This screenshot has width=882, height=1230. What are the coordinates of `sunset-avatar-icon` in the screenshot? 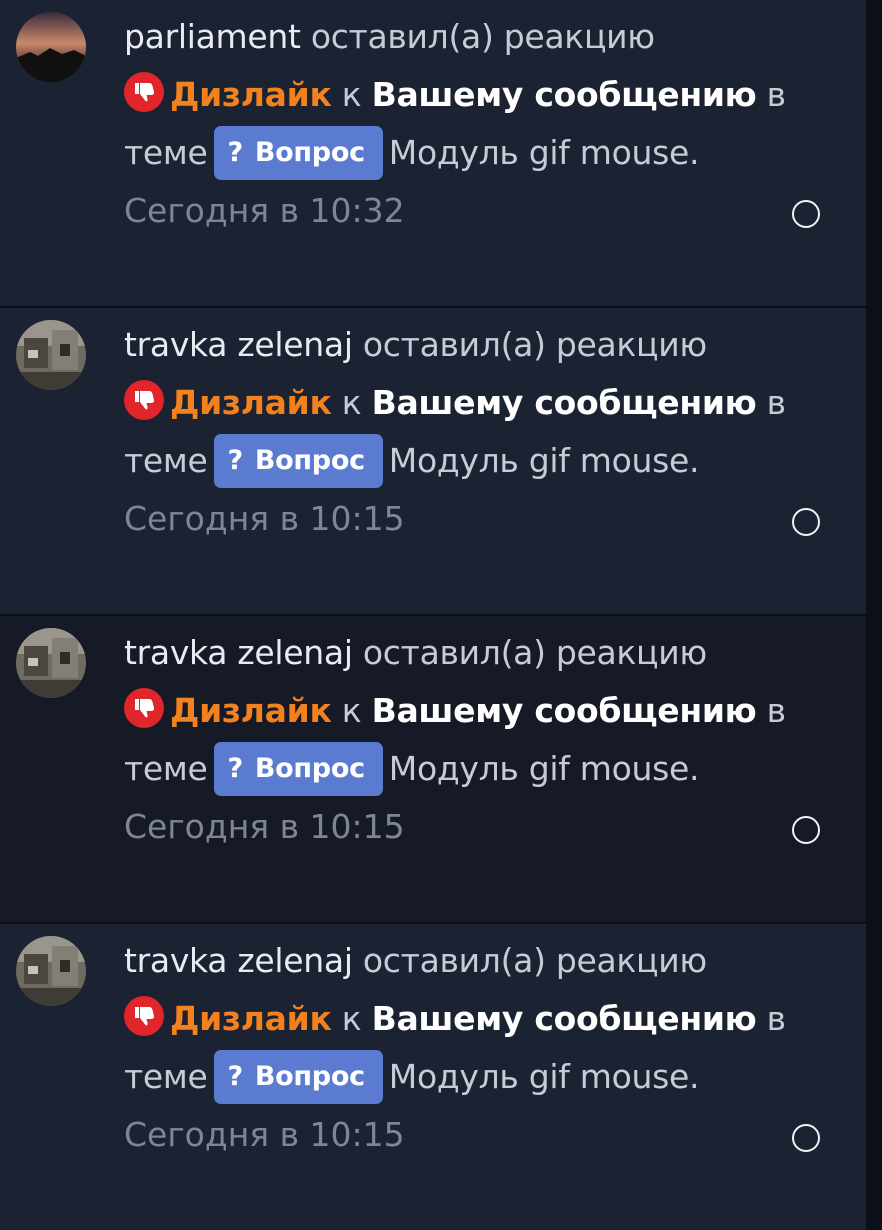 It's located at (51, 47).